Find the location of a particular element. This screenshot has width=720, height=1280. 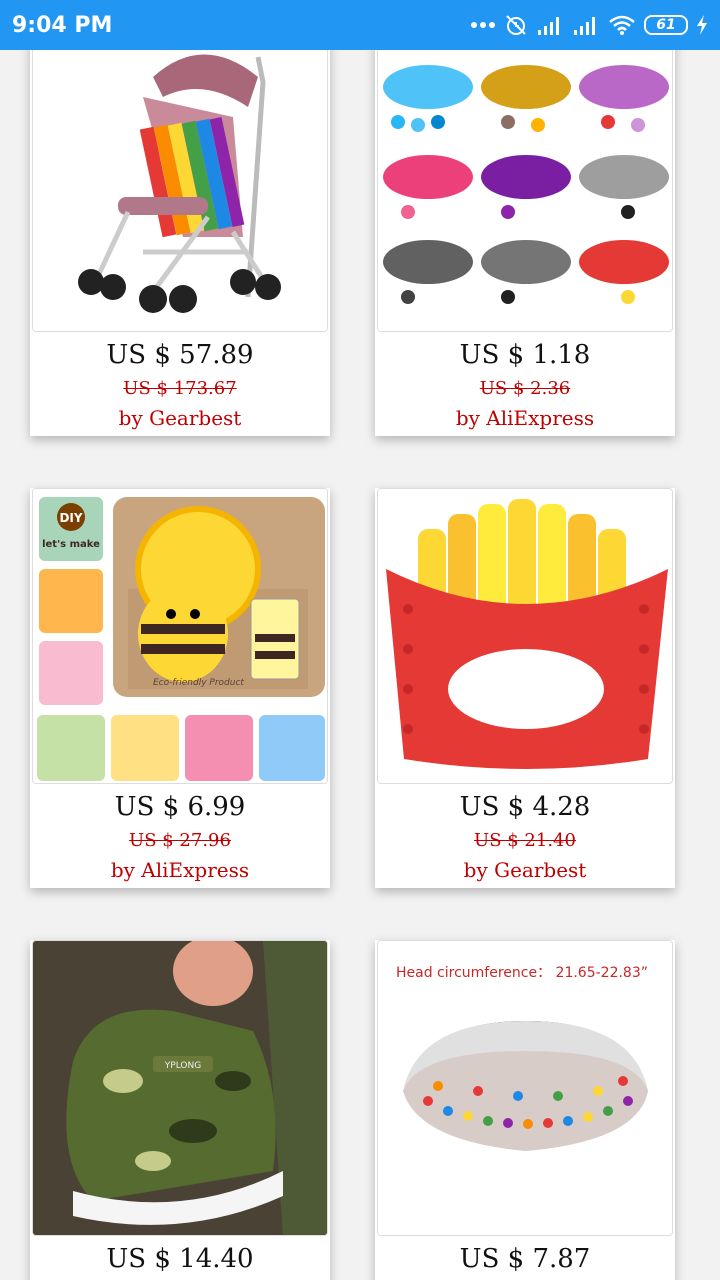

image-text: YPLONG is located at coordinates (182, 1066).